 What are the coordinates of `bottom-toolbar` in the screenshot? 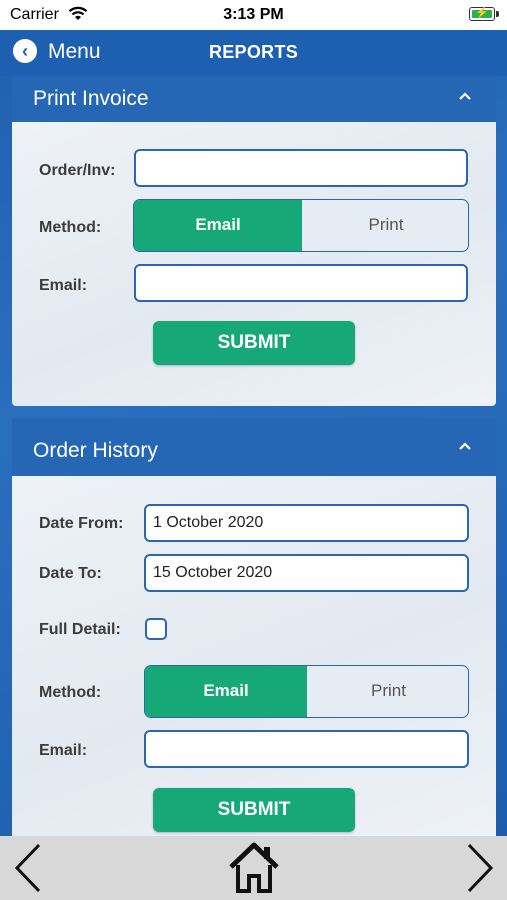 It's located at (253, 868).